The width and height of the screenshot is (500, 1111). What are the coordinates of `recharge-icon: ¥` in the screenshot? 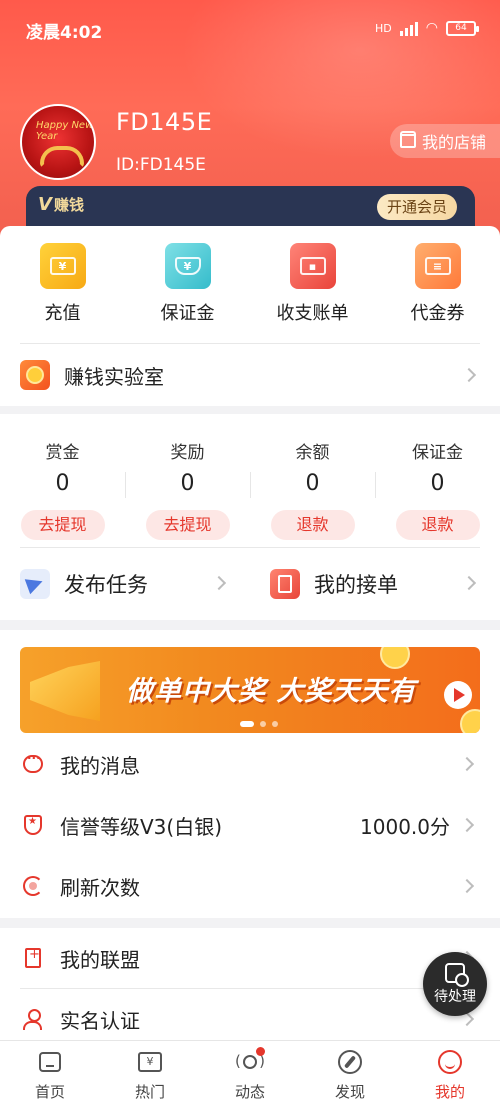 It's located at (62, 266).